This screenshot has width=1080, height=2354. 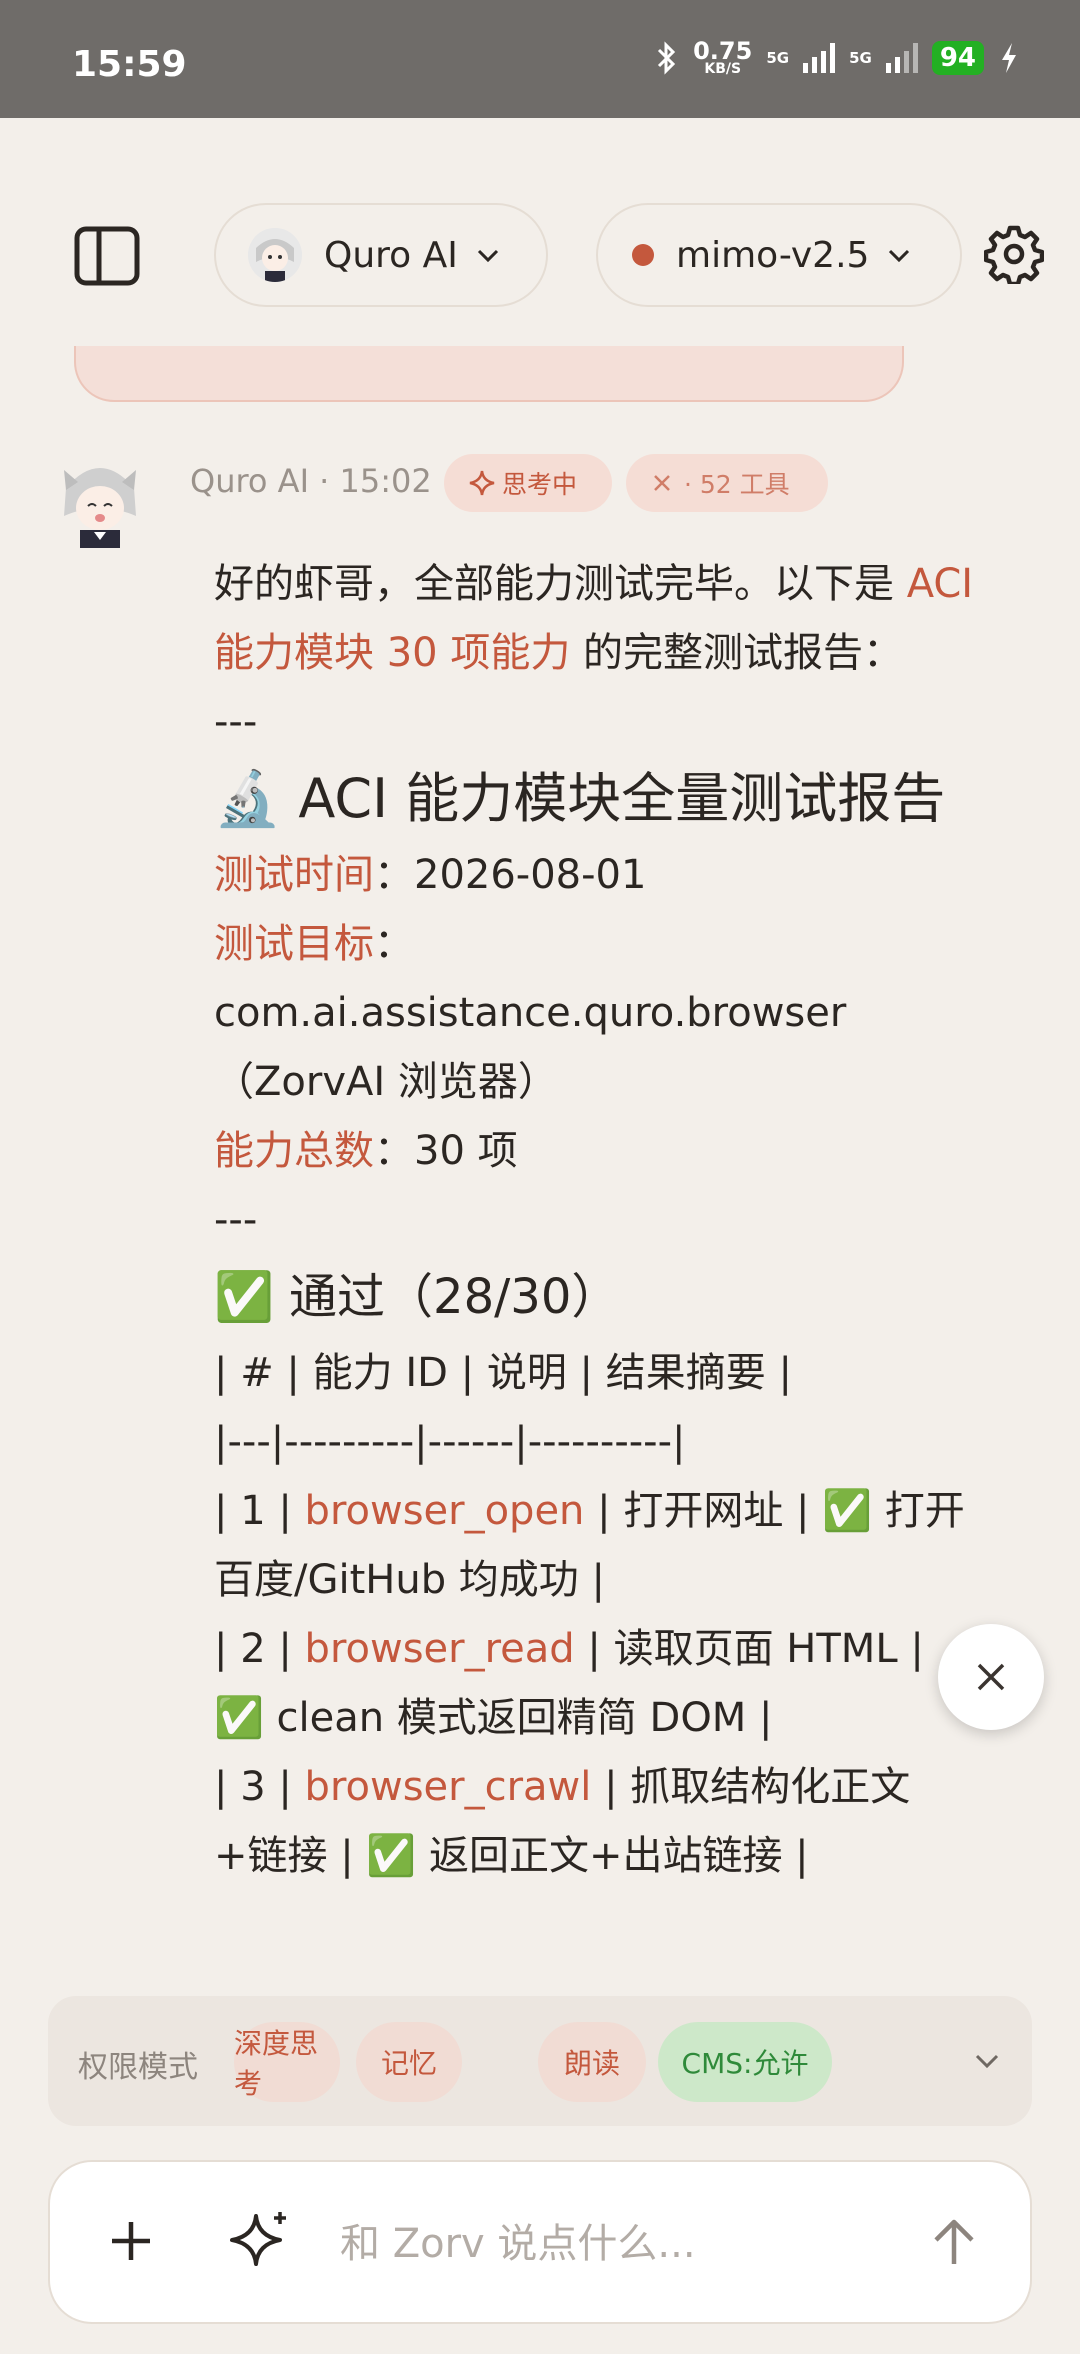 I want to click on sim1-label: 5G, so click(x=778, y=58).